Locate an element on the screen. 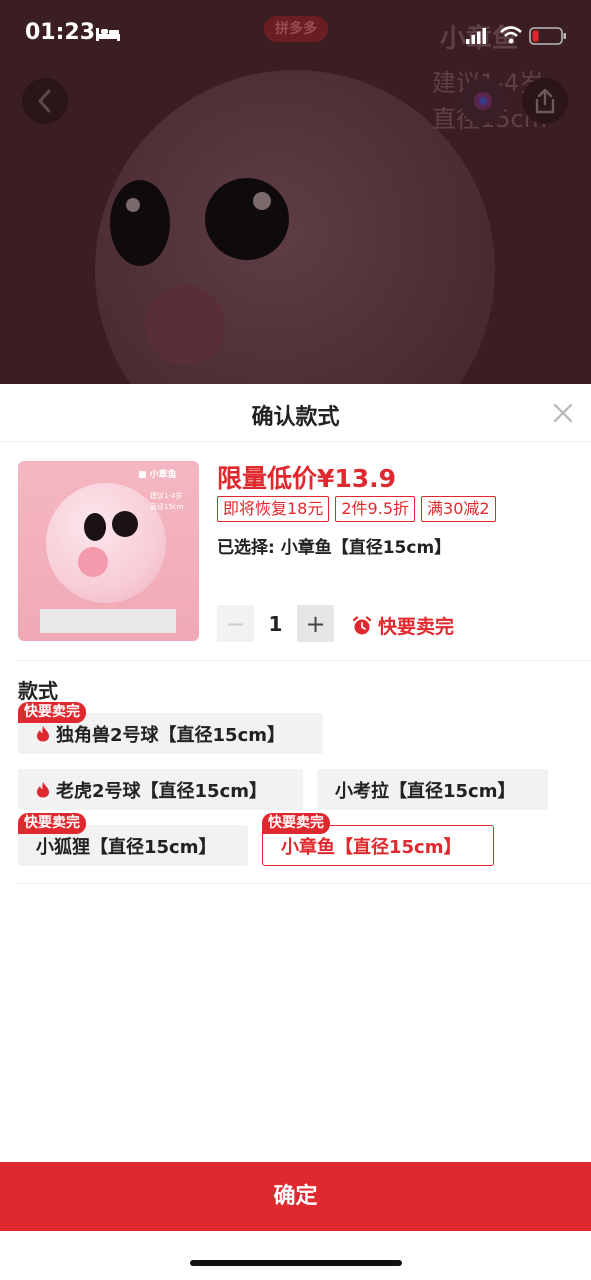 The height and width of the screenshot is (1280, 591). background-eye-left is located at coordinates (140, 223).